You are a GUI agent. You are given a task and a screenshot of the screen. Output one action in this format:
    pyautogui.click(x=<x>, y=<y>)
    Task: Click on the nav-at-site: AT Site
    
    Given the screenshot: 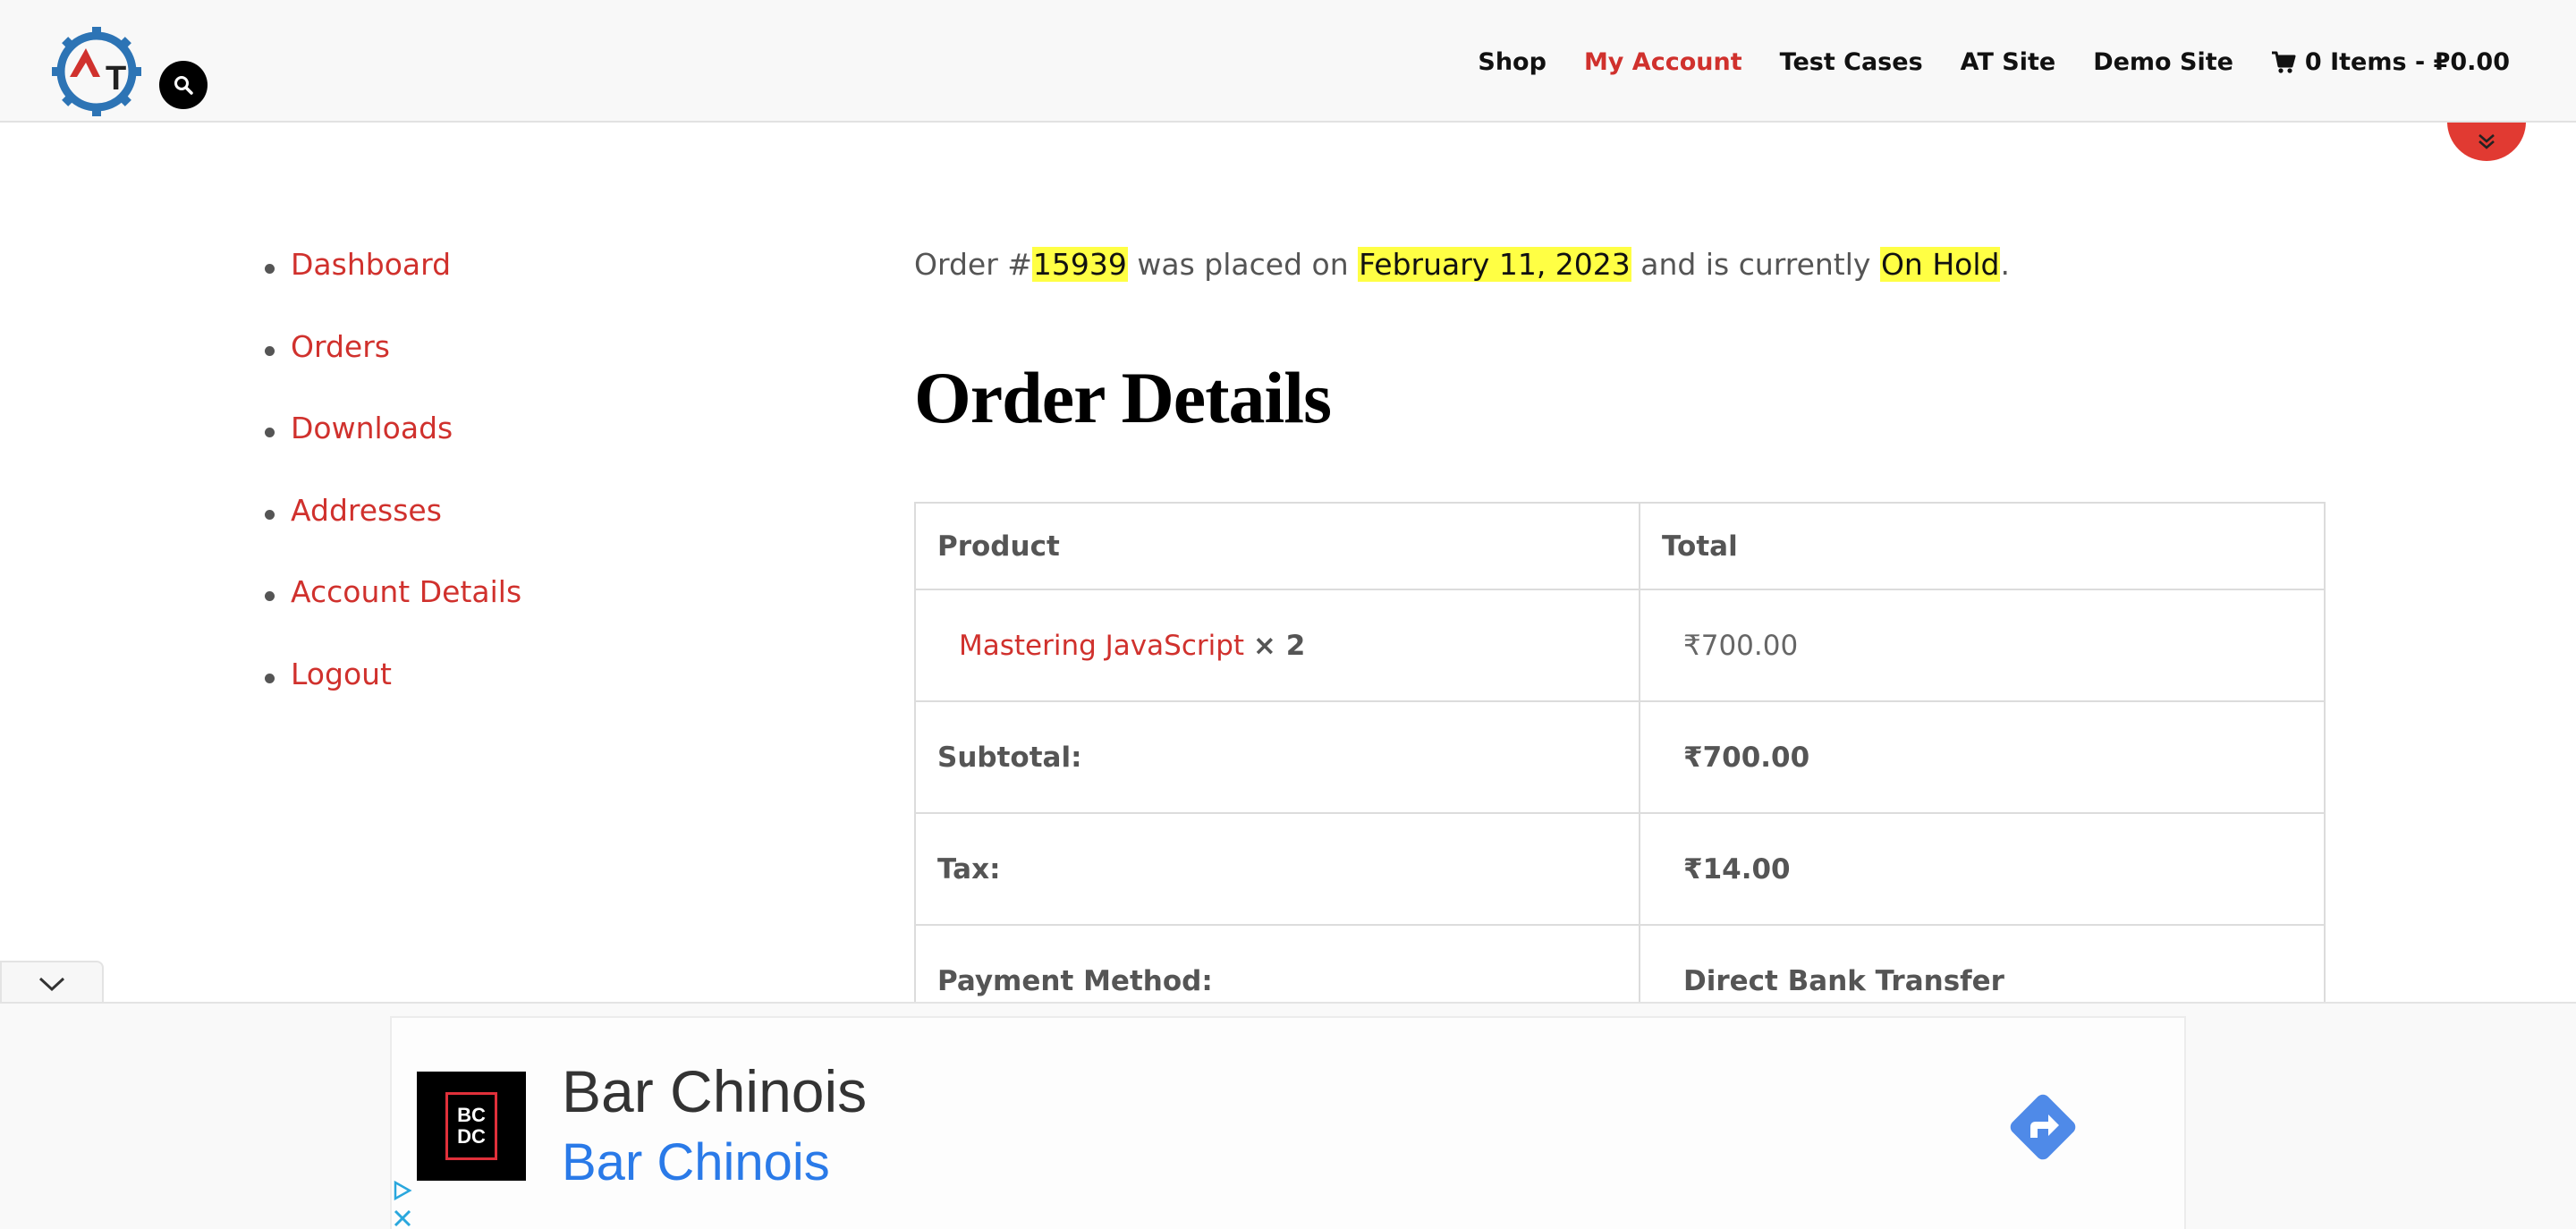 What is the action you would take?
    pyautogui.click(x=2008, y=62)
    